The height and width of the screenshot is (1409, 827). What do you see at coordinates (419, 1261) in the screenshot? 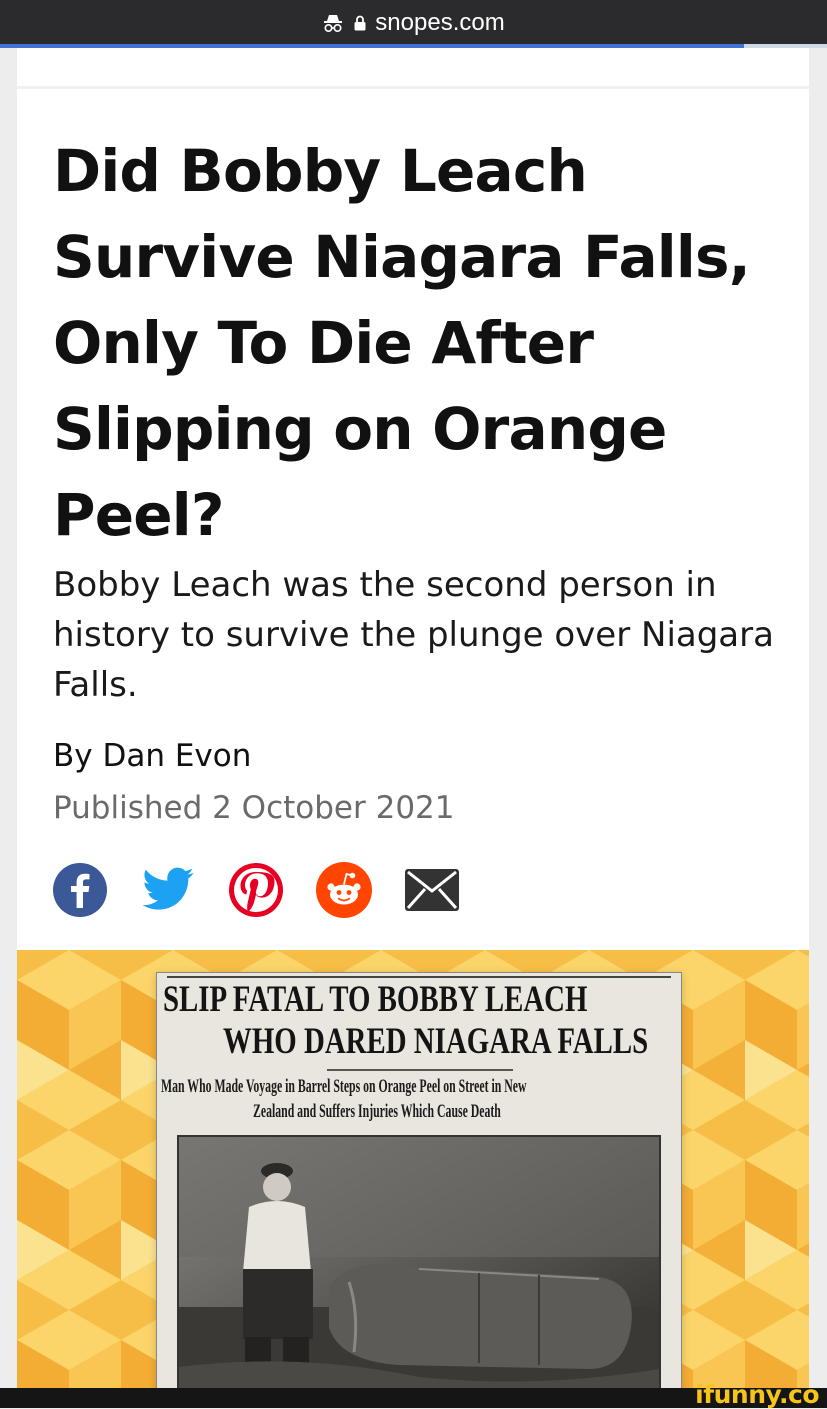
I see `historic-photo` at bounding box center [419, 1261].